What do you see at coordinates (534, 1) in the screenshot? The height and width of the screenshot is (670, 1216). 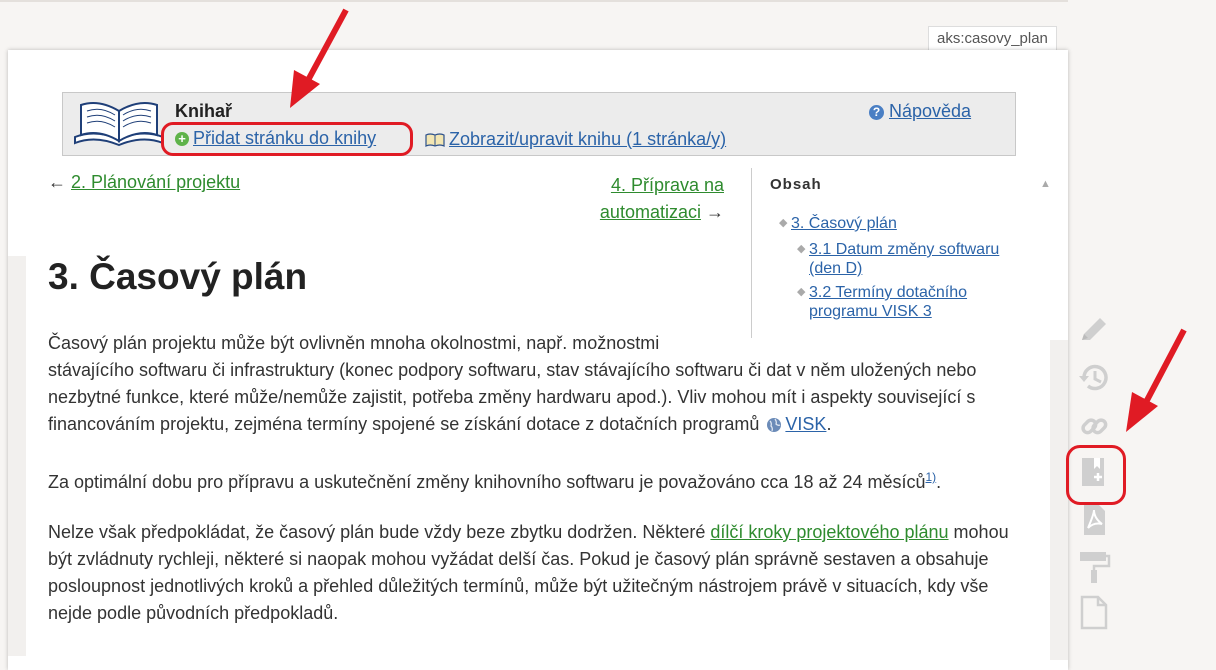 I see `top-border` at bounding box center [534, 1].